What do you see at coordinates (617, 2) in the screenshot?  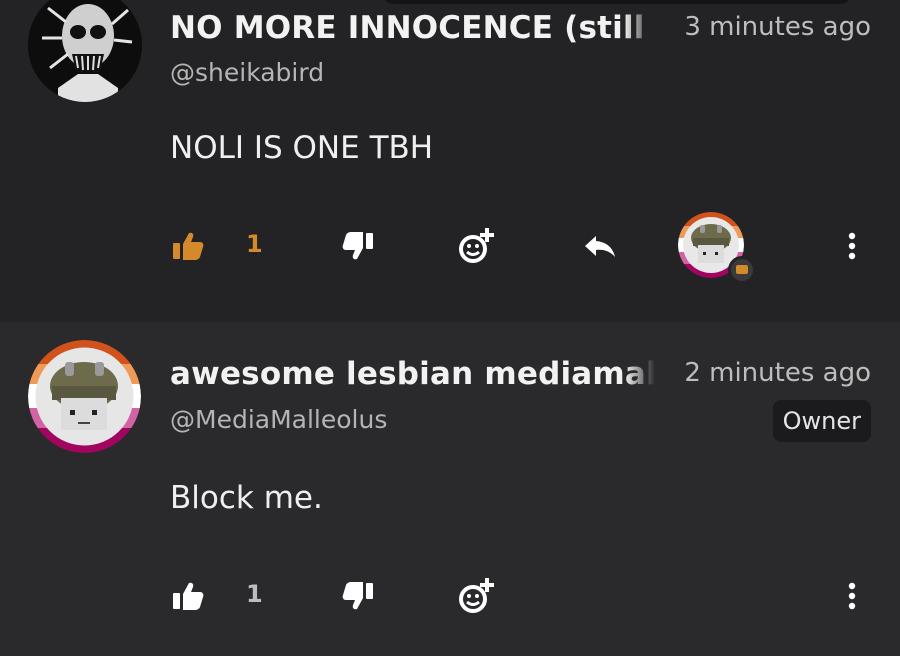 I see `header-edge` at bounding box center [617, 2].